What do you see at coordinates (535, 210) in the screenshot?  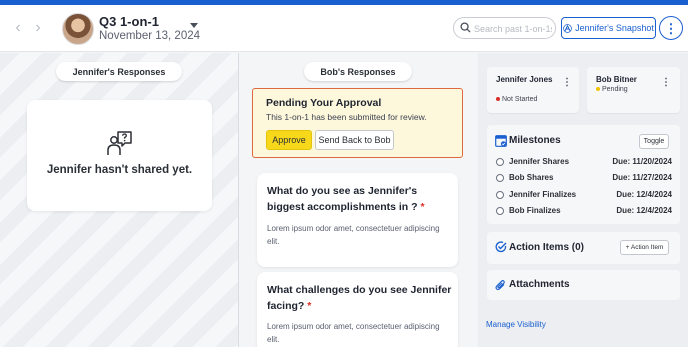 I see `milestone-label: Bob Finalizes` at bounding box center [535, 210].